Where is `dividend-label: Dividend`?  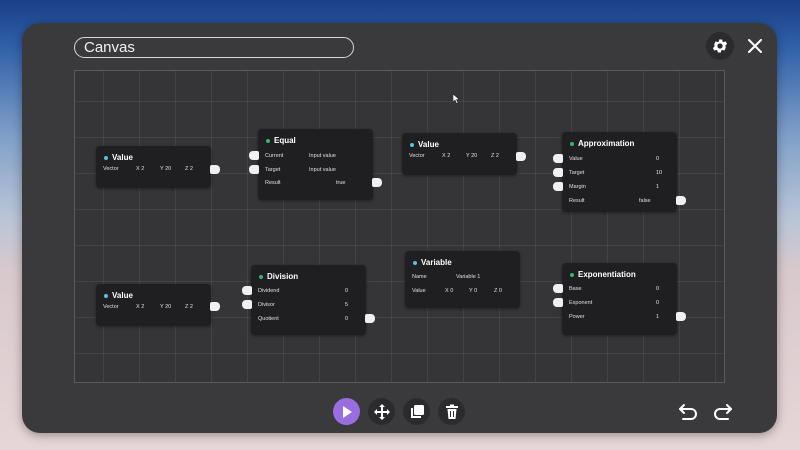
dividend-label: Dividend is located at coordinates (269, 291).